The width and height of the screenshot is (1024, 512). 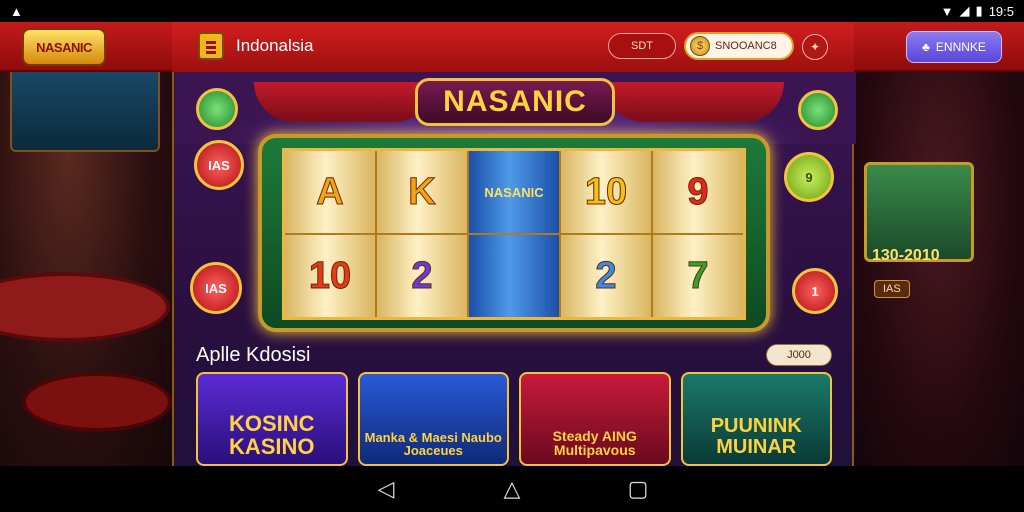 I want to click on reel-symbol: NASANIC, so click(x=514, y=193).